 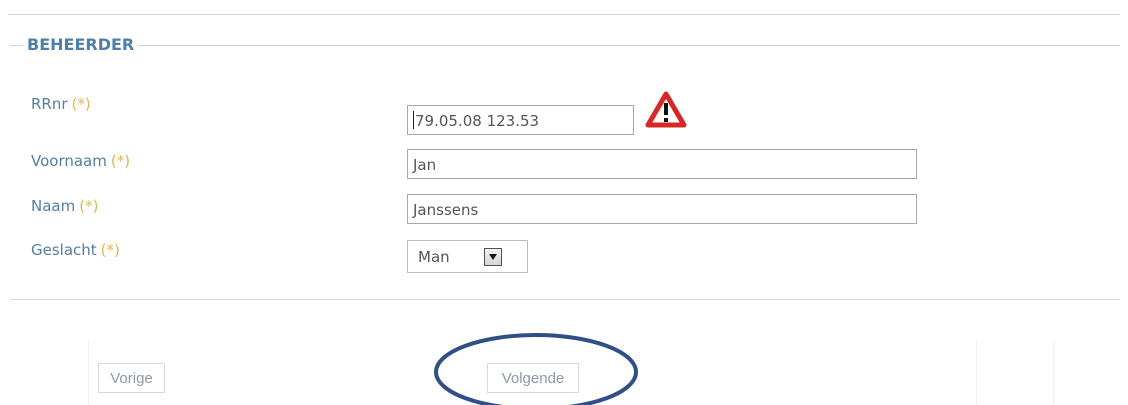 What do you see at coordinates (64, 250) in the screenshot?
I see `geslacht-label-text: Geslacht` at bounding box center [64, 250].